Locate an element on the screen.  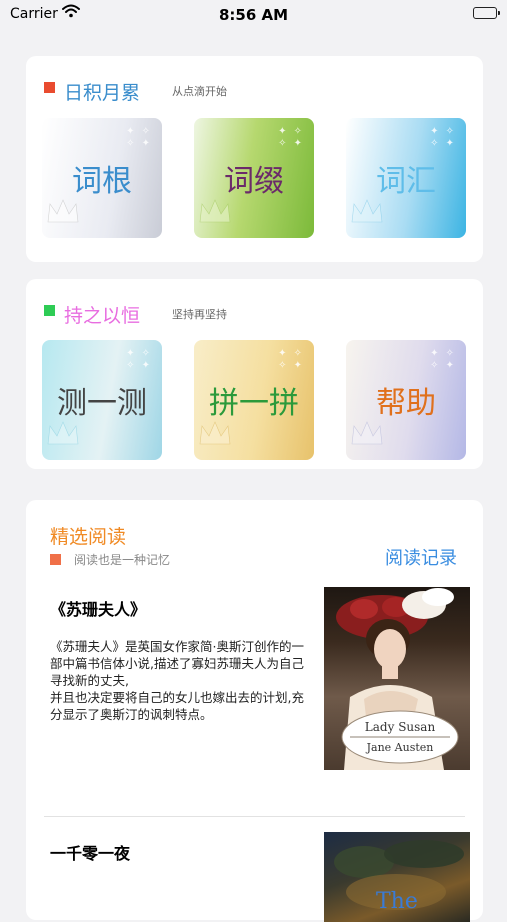
tile-affix: ✦ ✧ ✧ ✦ 词缀 is located at coordinates (254, 178).